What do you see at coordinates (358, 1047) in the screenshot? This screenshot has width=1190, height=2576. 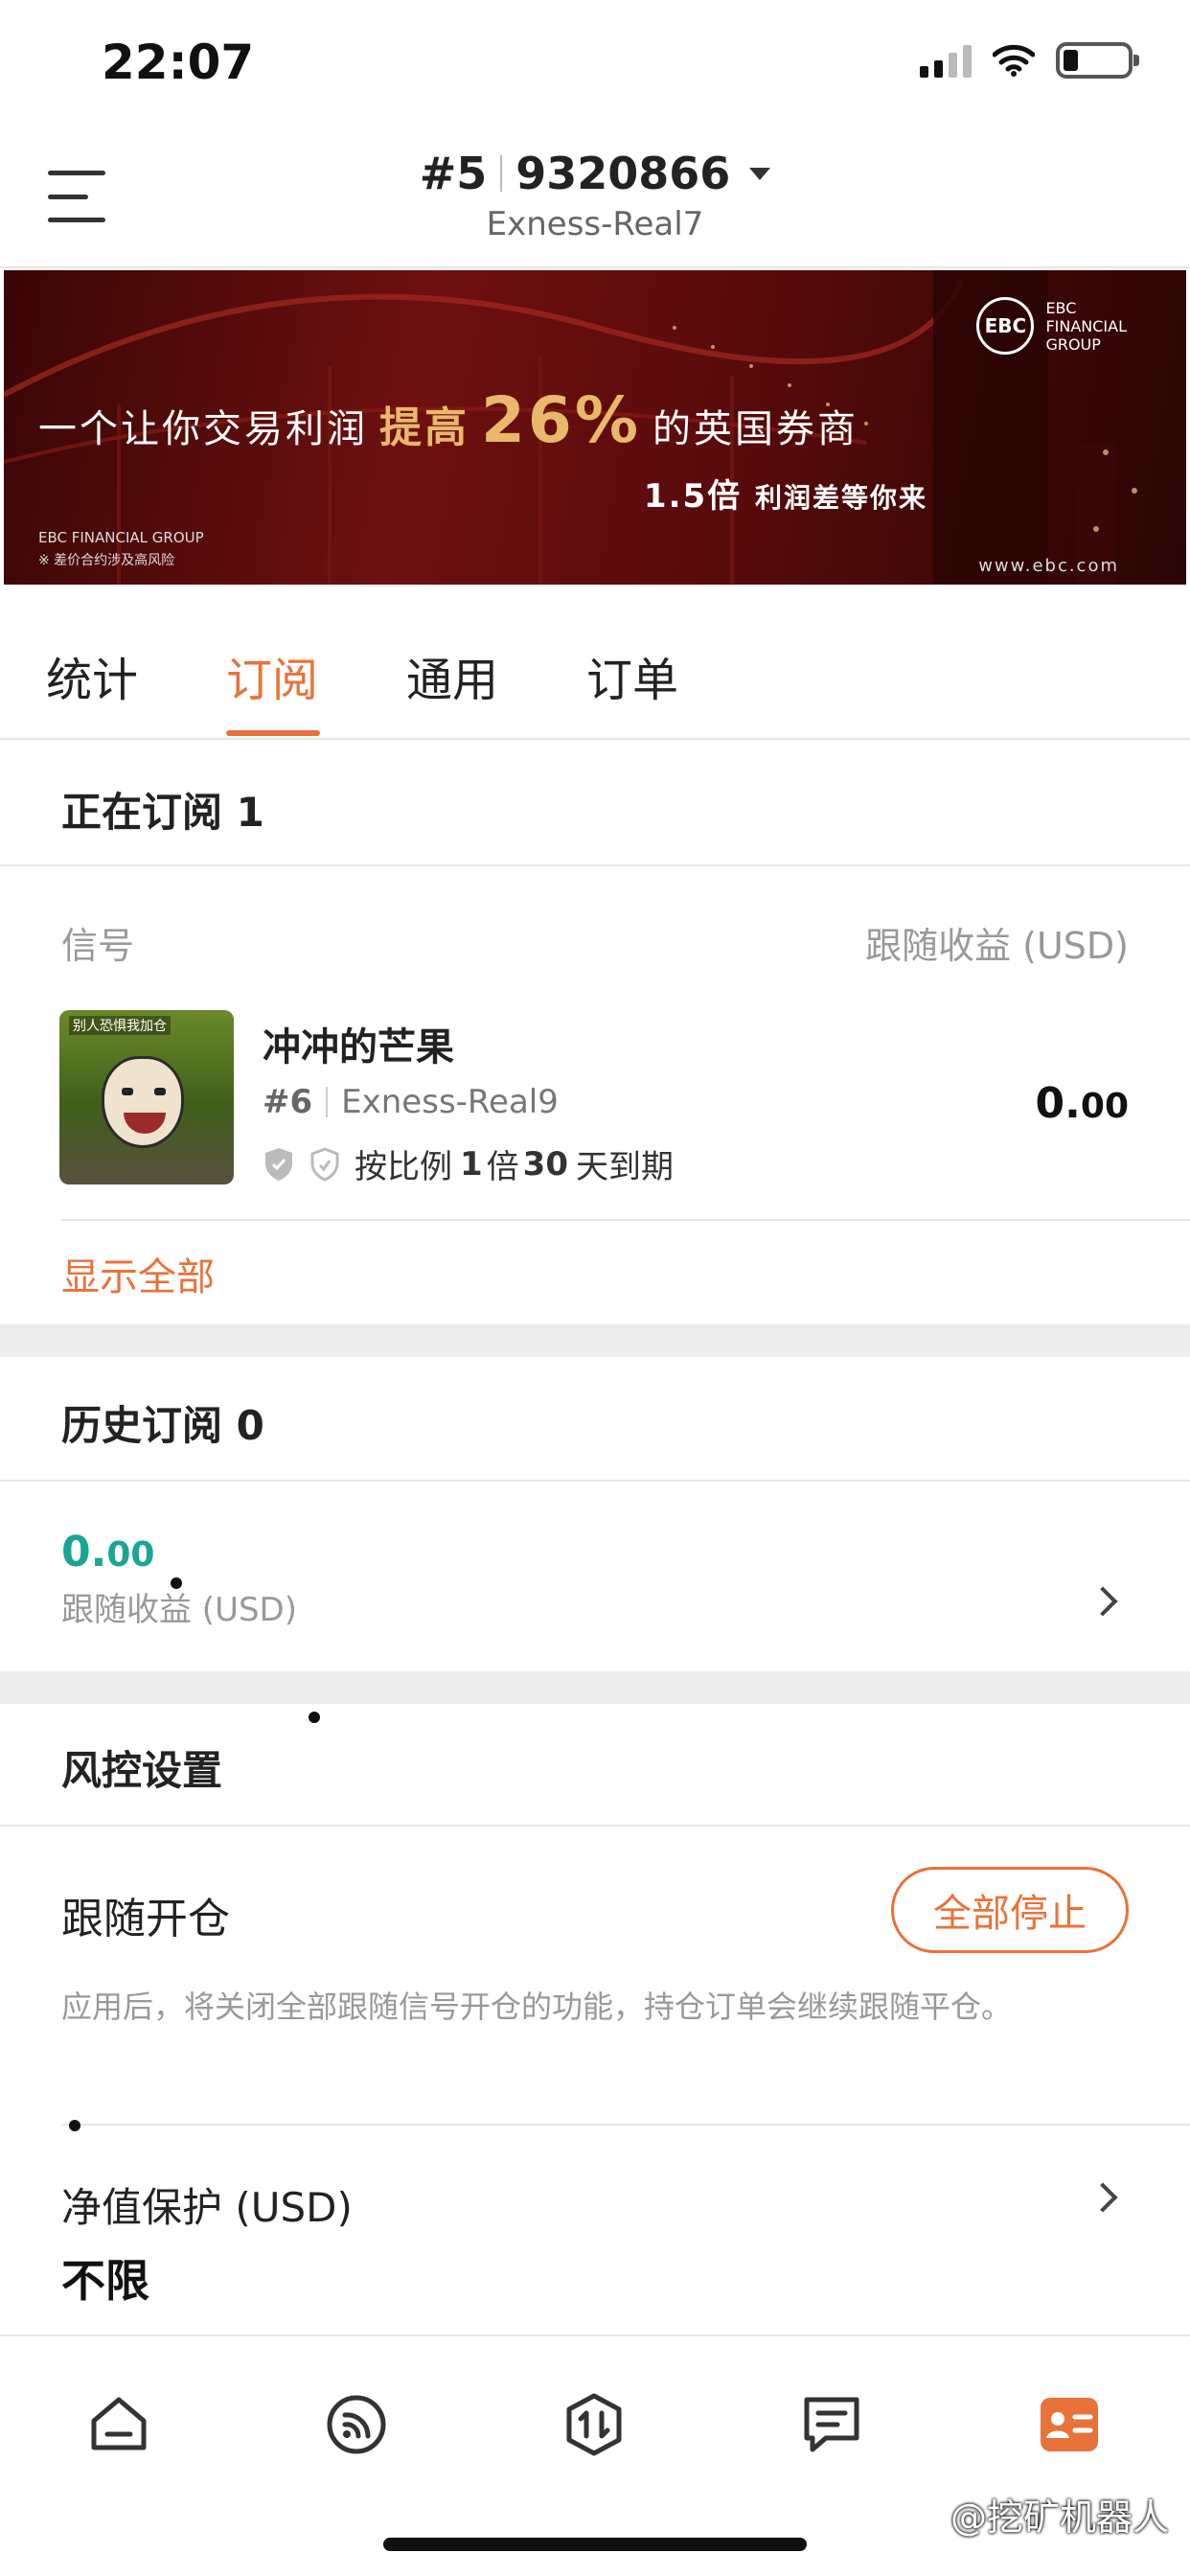 I see `signal-name: 冲冲的芒果` at bounding box center [358, 1047].